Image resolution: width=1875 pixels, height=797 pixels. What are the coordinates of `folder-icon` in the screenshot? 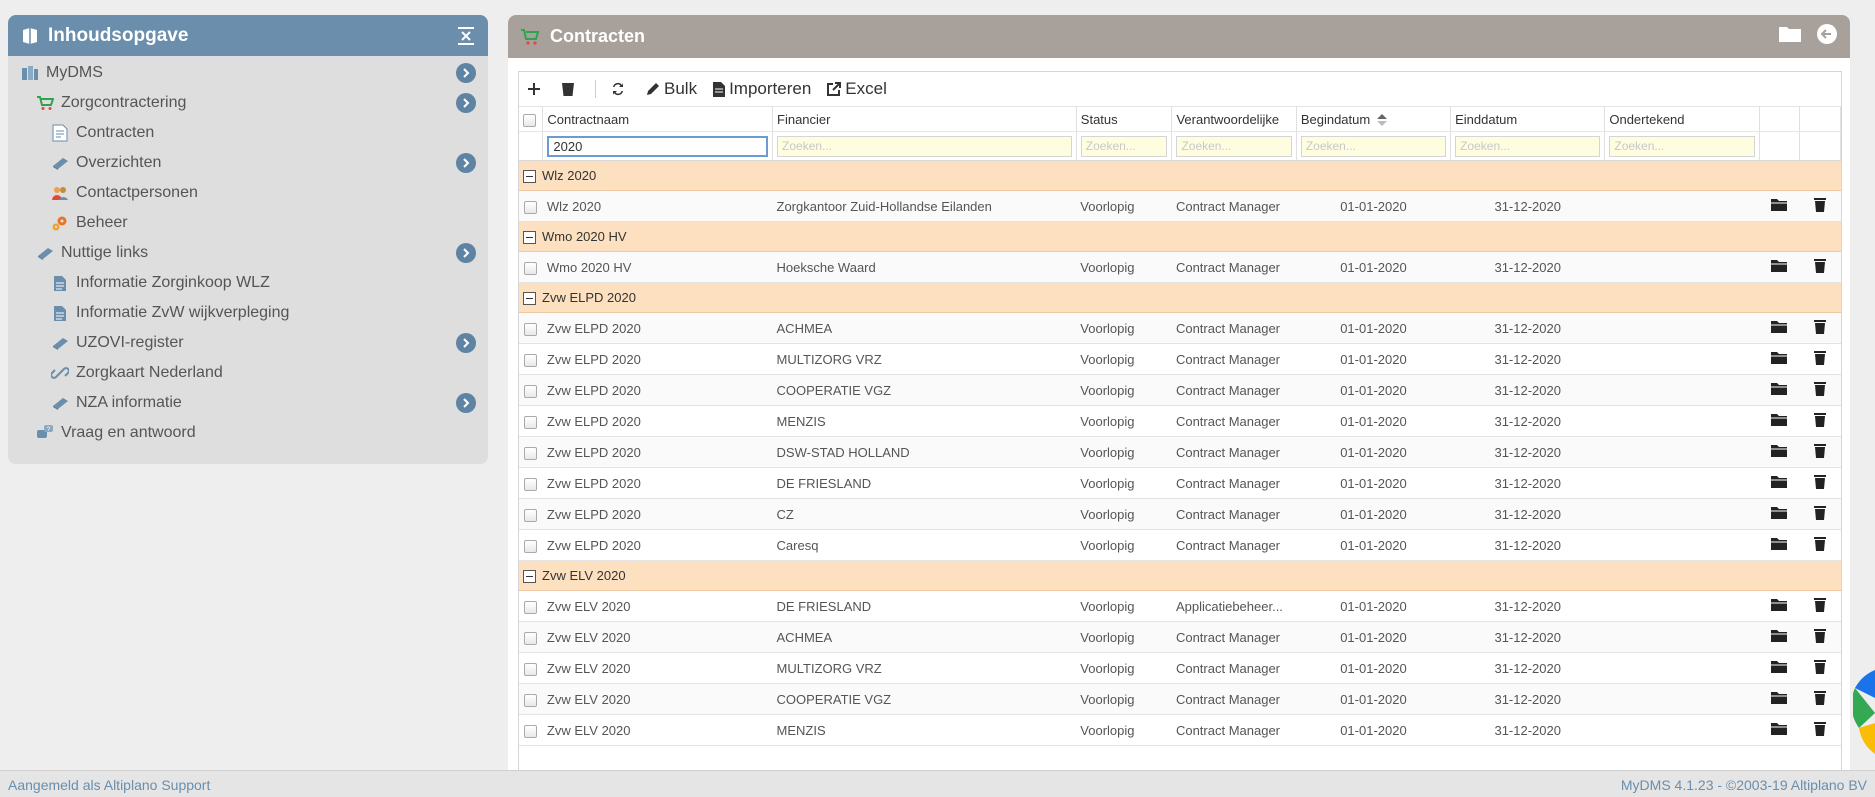 It's located at (1790, 36).